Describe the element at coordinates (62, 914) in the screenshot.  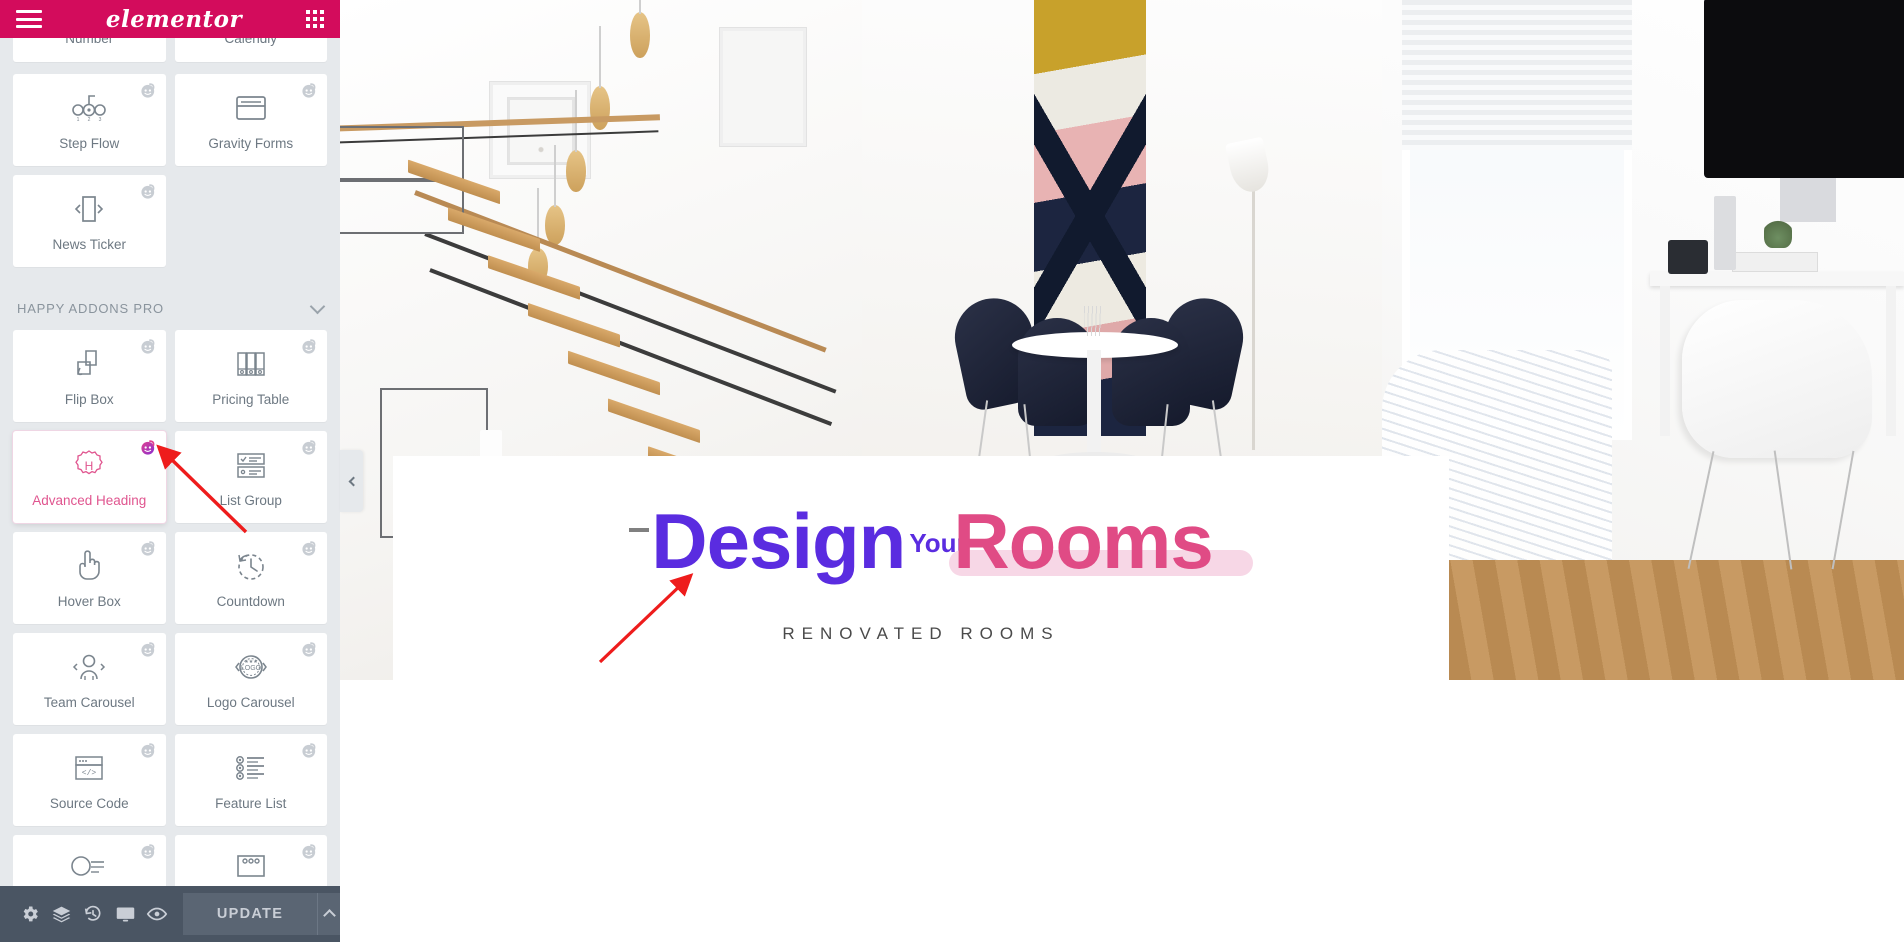
I see `navigator-layers-icon` at that location.